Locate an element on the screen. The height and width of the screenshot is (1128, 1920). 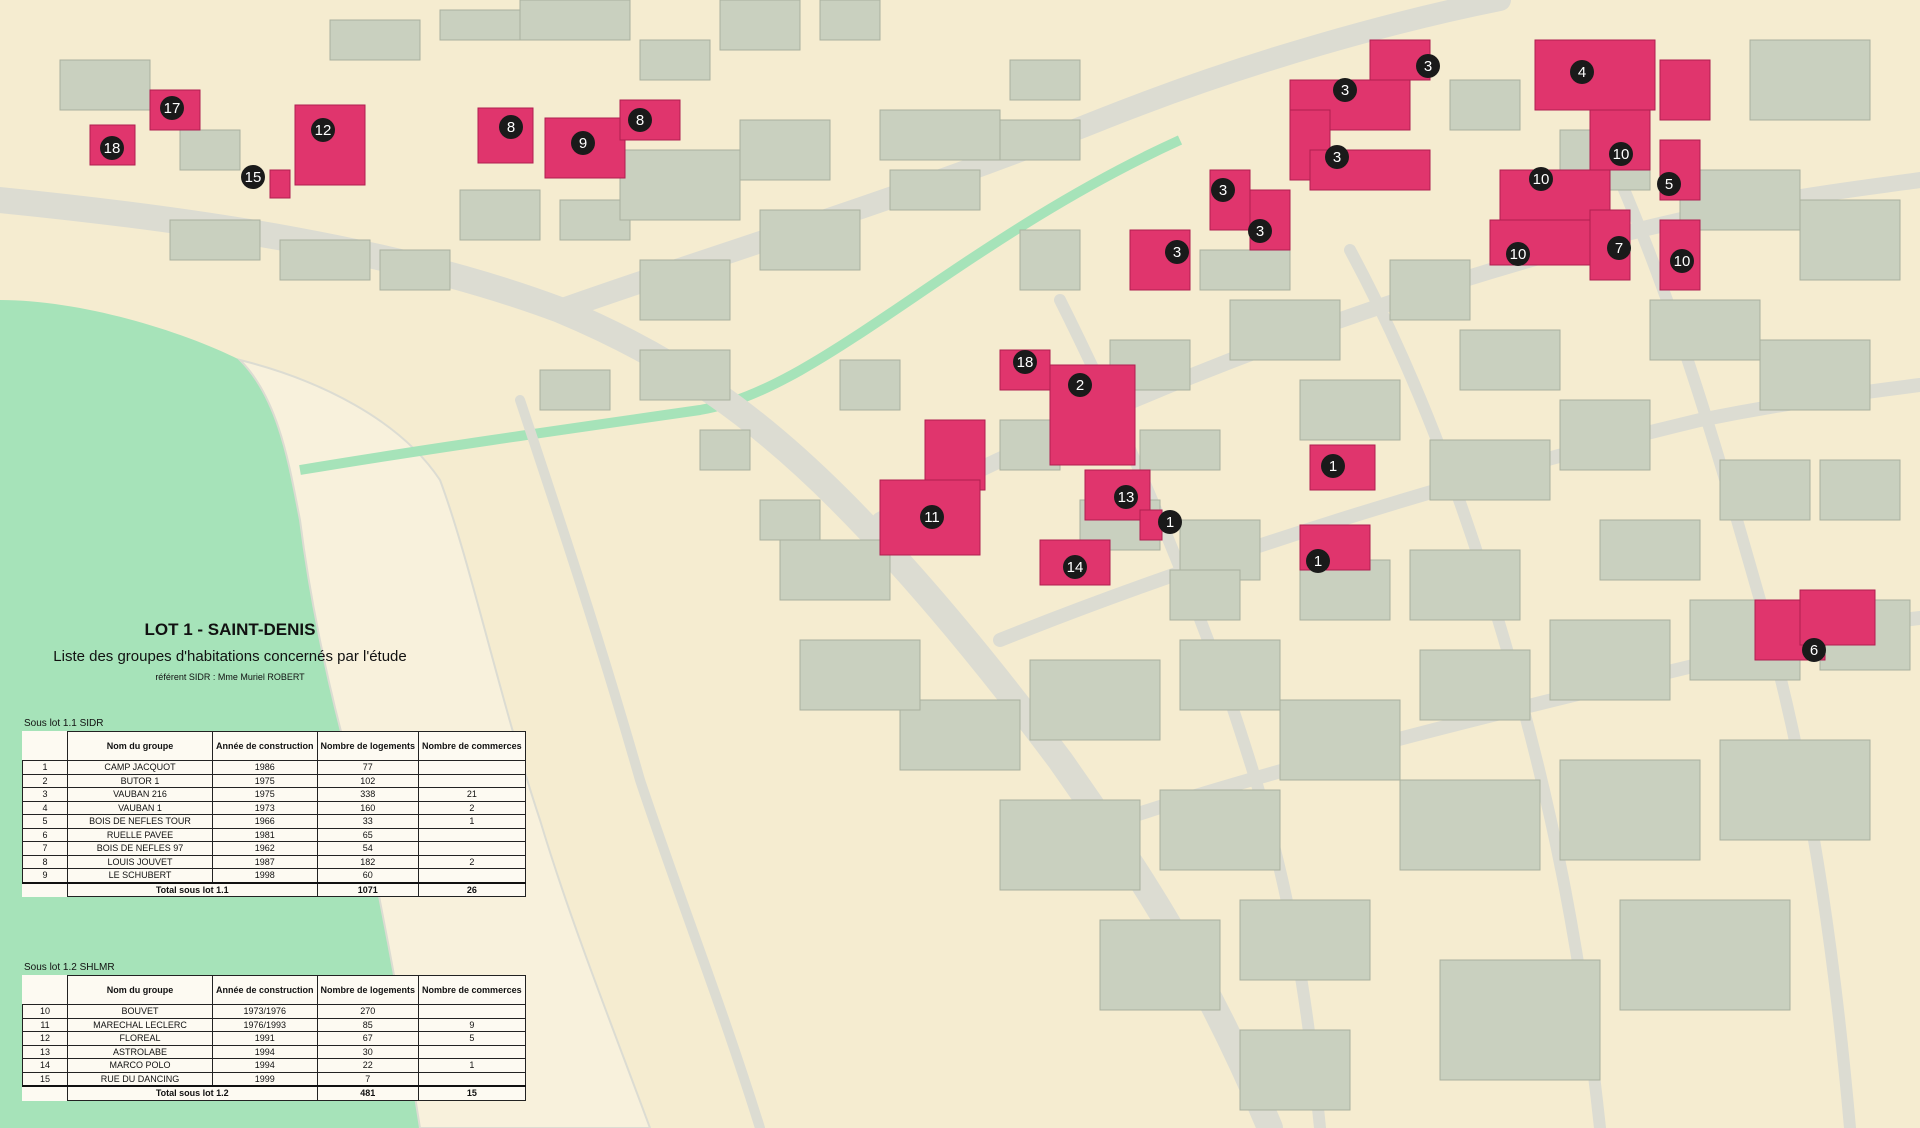
table-row: 11 MARECHAL LECLERC 1976/1993 85 9 is located at coordinates (274, 1024).